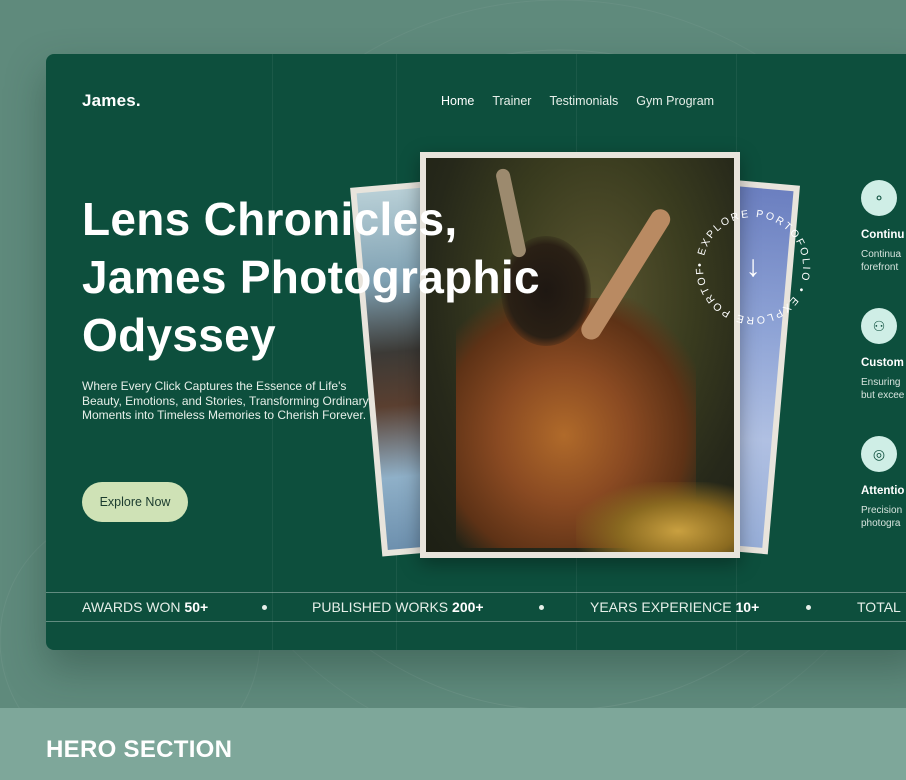 This screenshot has width=906, height=780. I want to click on nav-gym-program: Gym Program, so click(675, 101).